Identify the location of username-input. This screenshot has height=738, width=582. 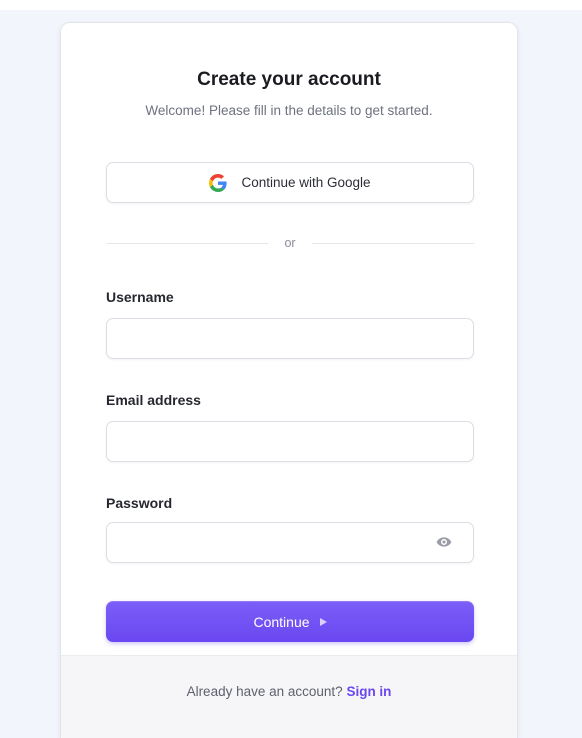
(290, 338).